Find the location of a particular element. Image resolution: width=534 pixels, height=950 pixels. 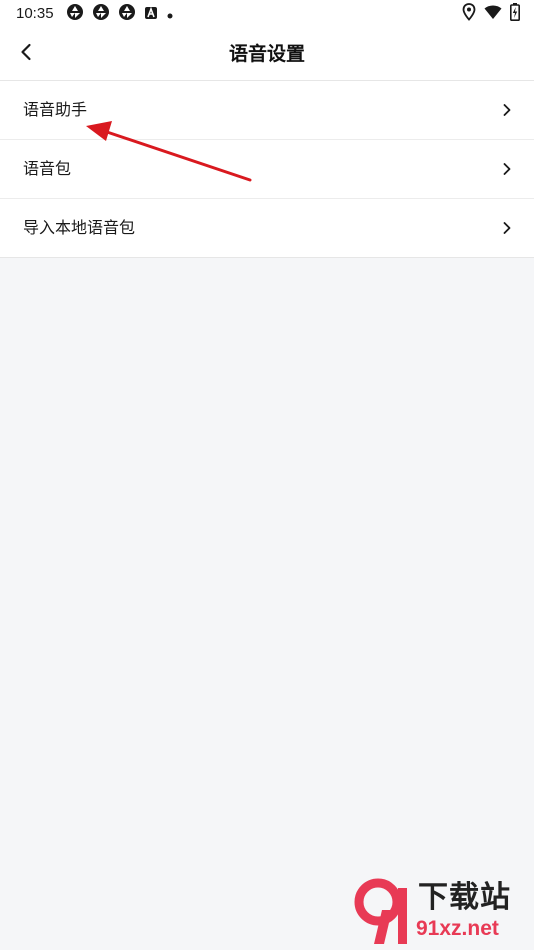

page-title: 语音设置 is located at coordinates (266, 54).